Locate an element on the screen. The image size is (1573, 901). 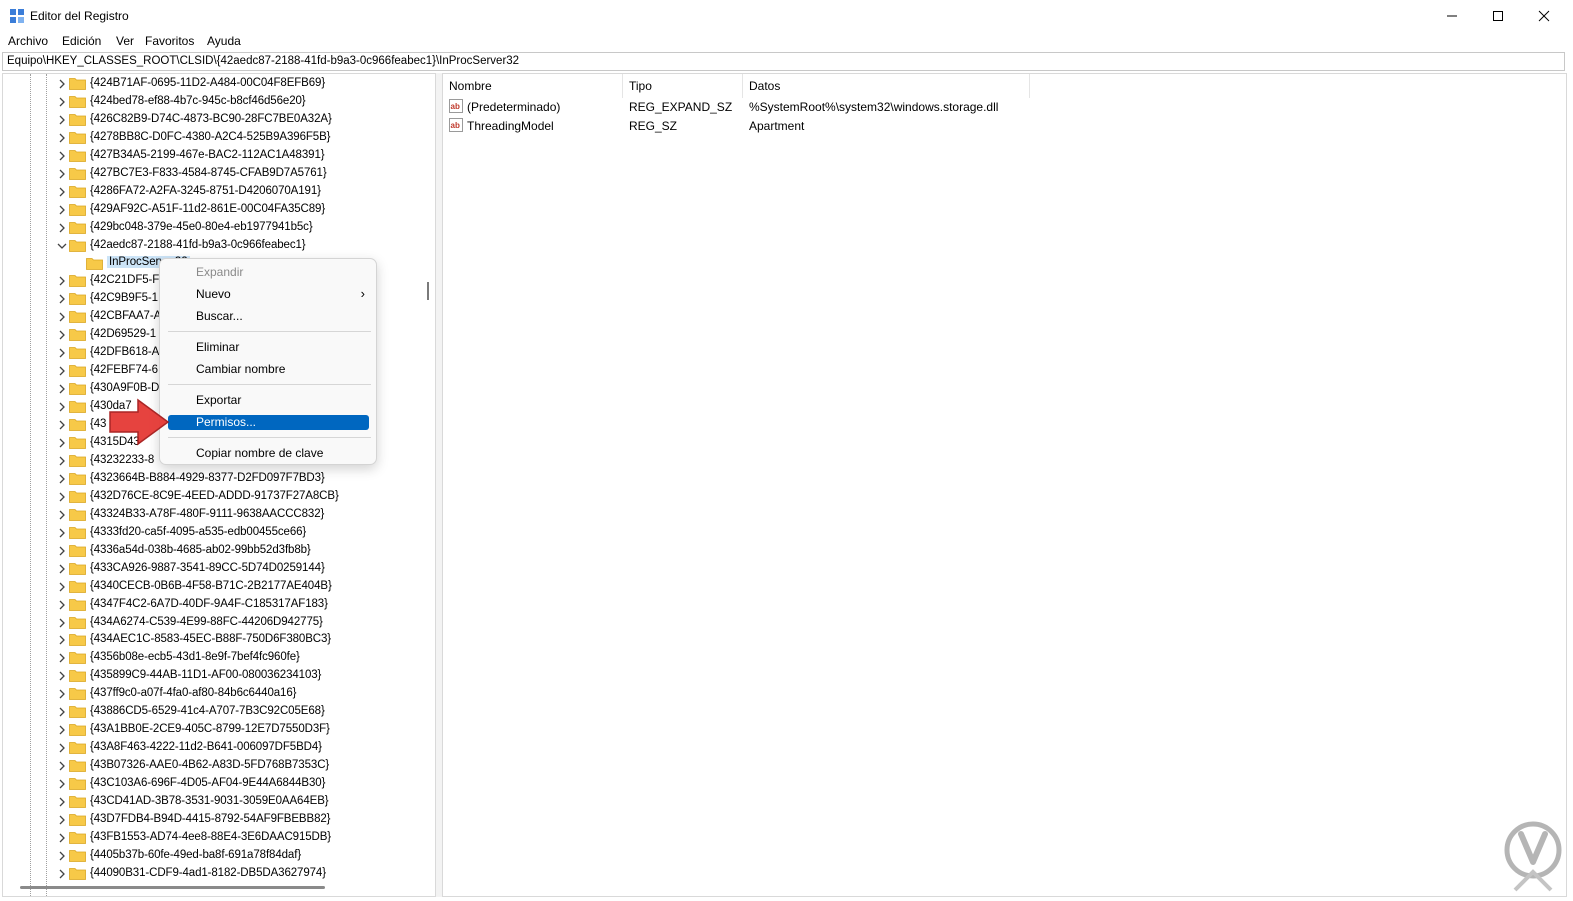
vertical-scrollbar-thumb is located at coordinates (428, 291).